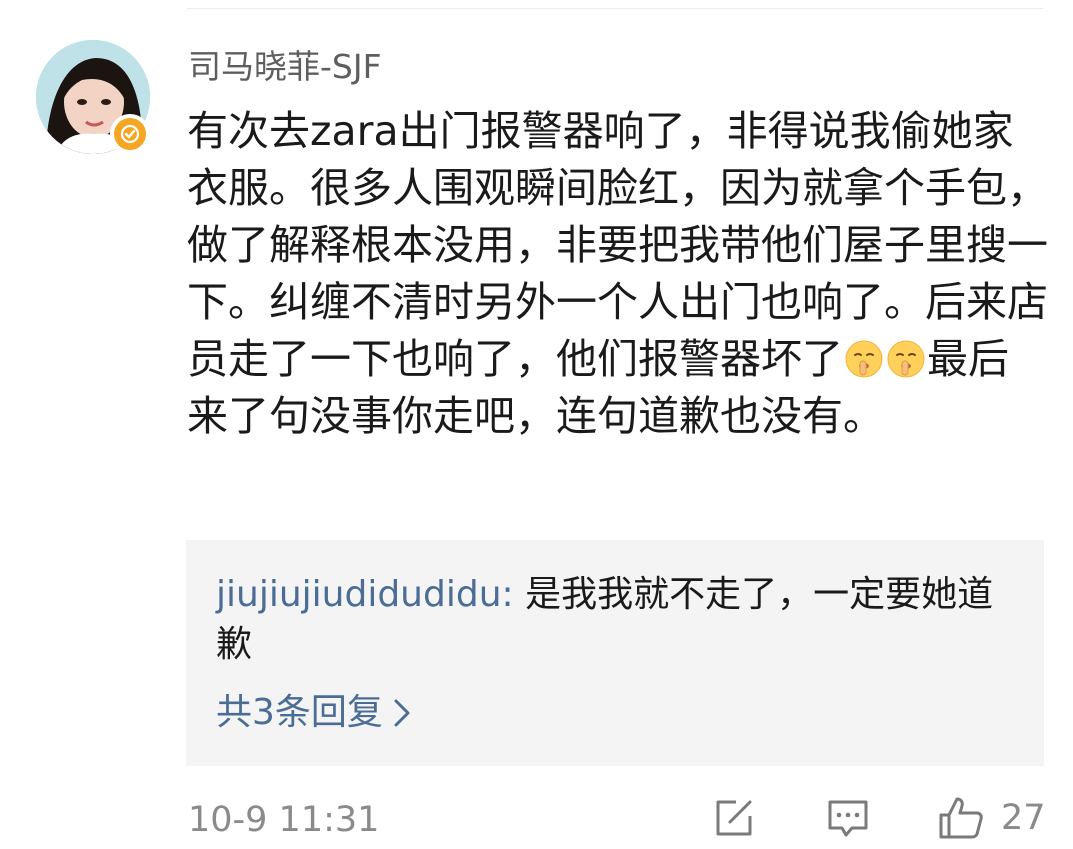 This screenshot has width=1073, height=849. I want to click on chevron-right-icon, so click(402, 713).